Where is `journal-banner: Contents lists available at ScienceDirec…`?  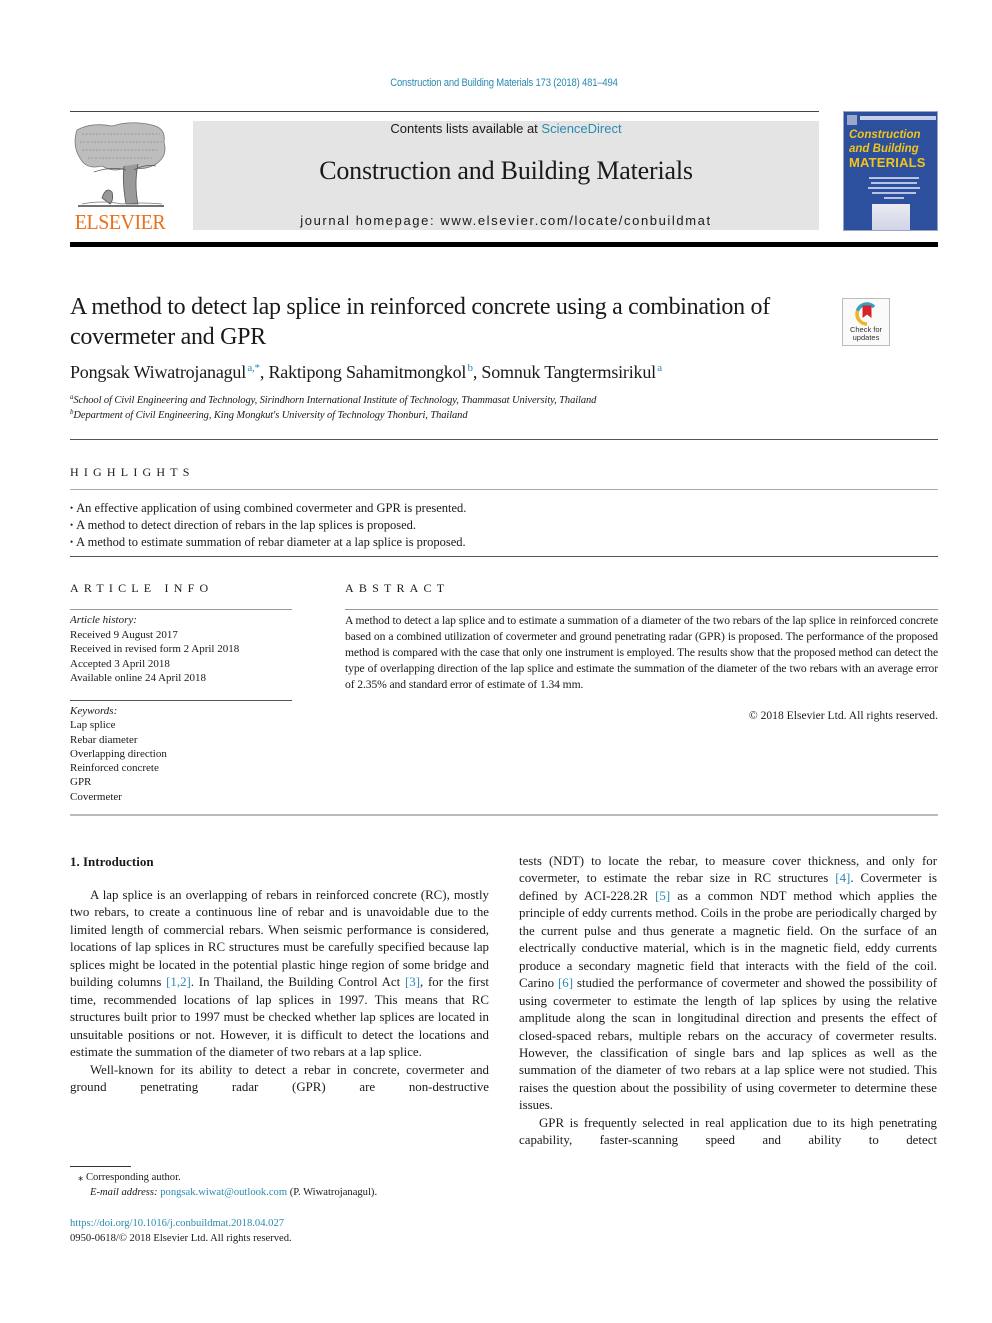
journal-banner: Contents lists available at ScienceDirec… is located at coordinates (506, 175).